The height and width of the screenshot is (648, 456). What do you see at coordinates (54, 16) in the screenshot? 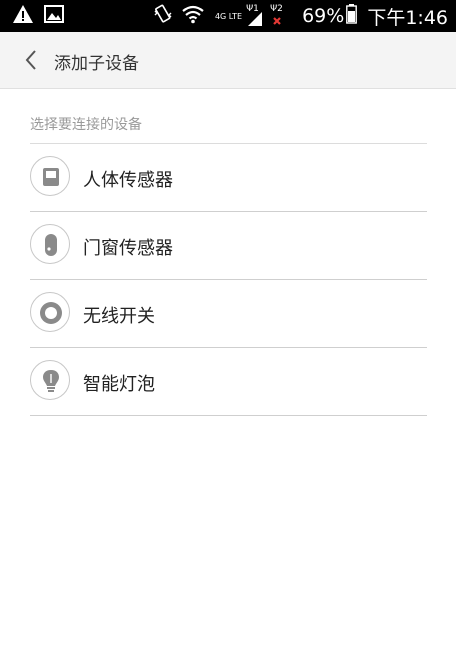
I see `image-notification-icon` at bounding box center [54, 16].